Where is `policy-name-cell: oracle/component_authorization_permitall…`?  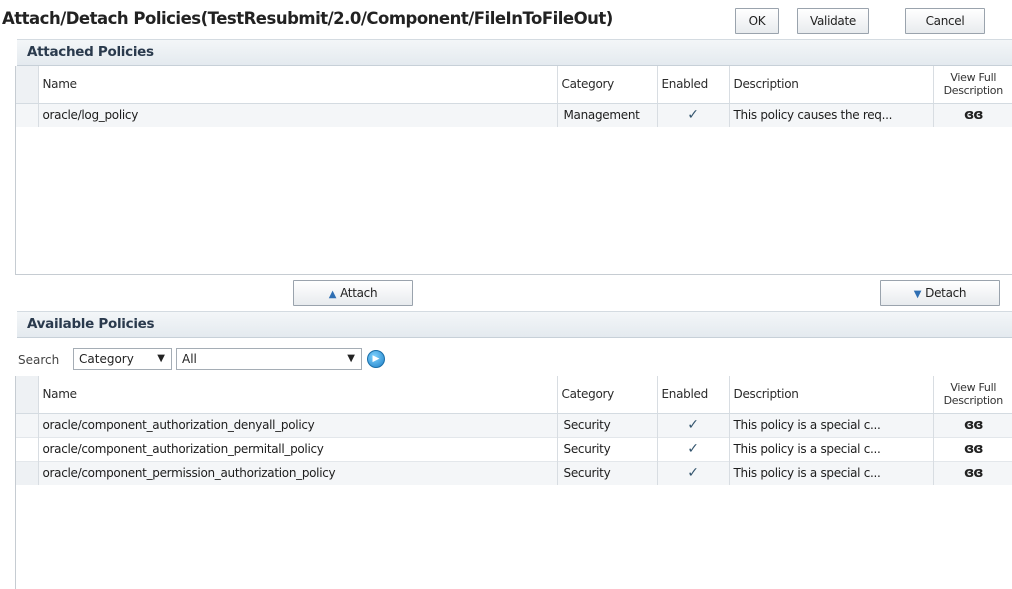
policy-name-cell: oracle/component_authorization_permitall… is located at coordinates (297, 448).